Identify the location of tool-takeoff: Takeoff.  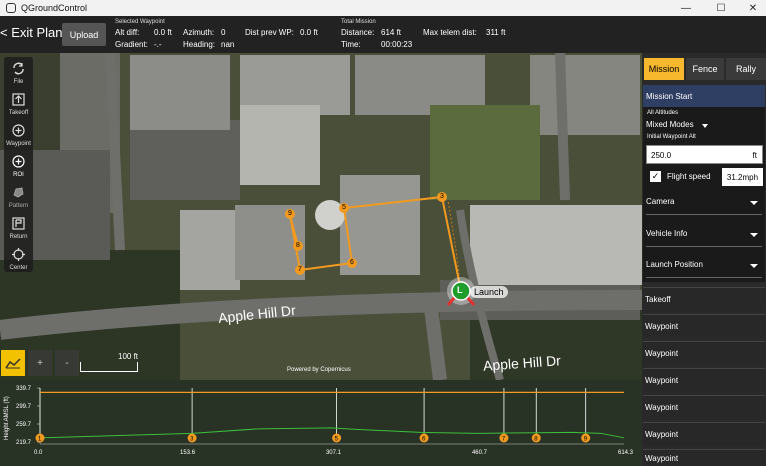
(18, 105).